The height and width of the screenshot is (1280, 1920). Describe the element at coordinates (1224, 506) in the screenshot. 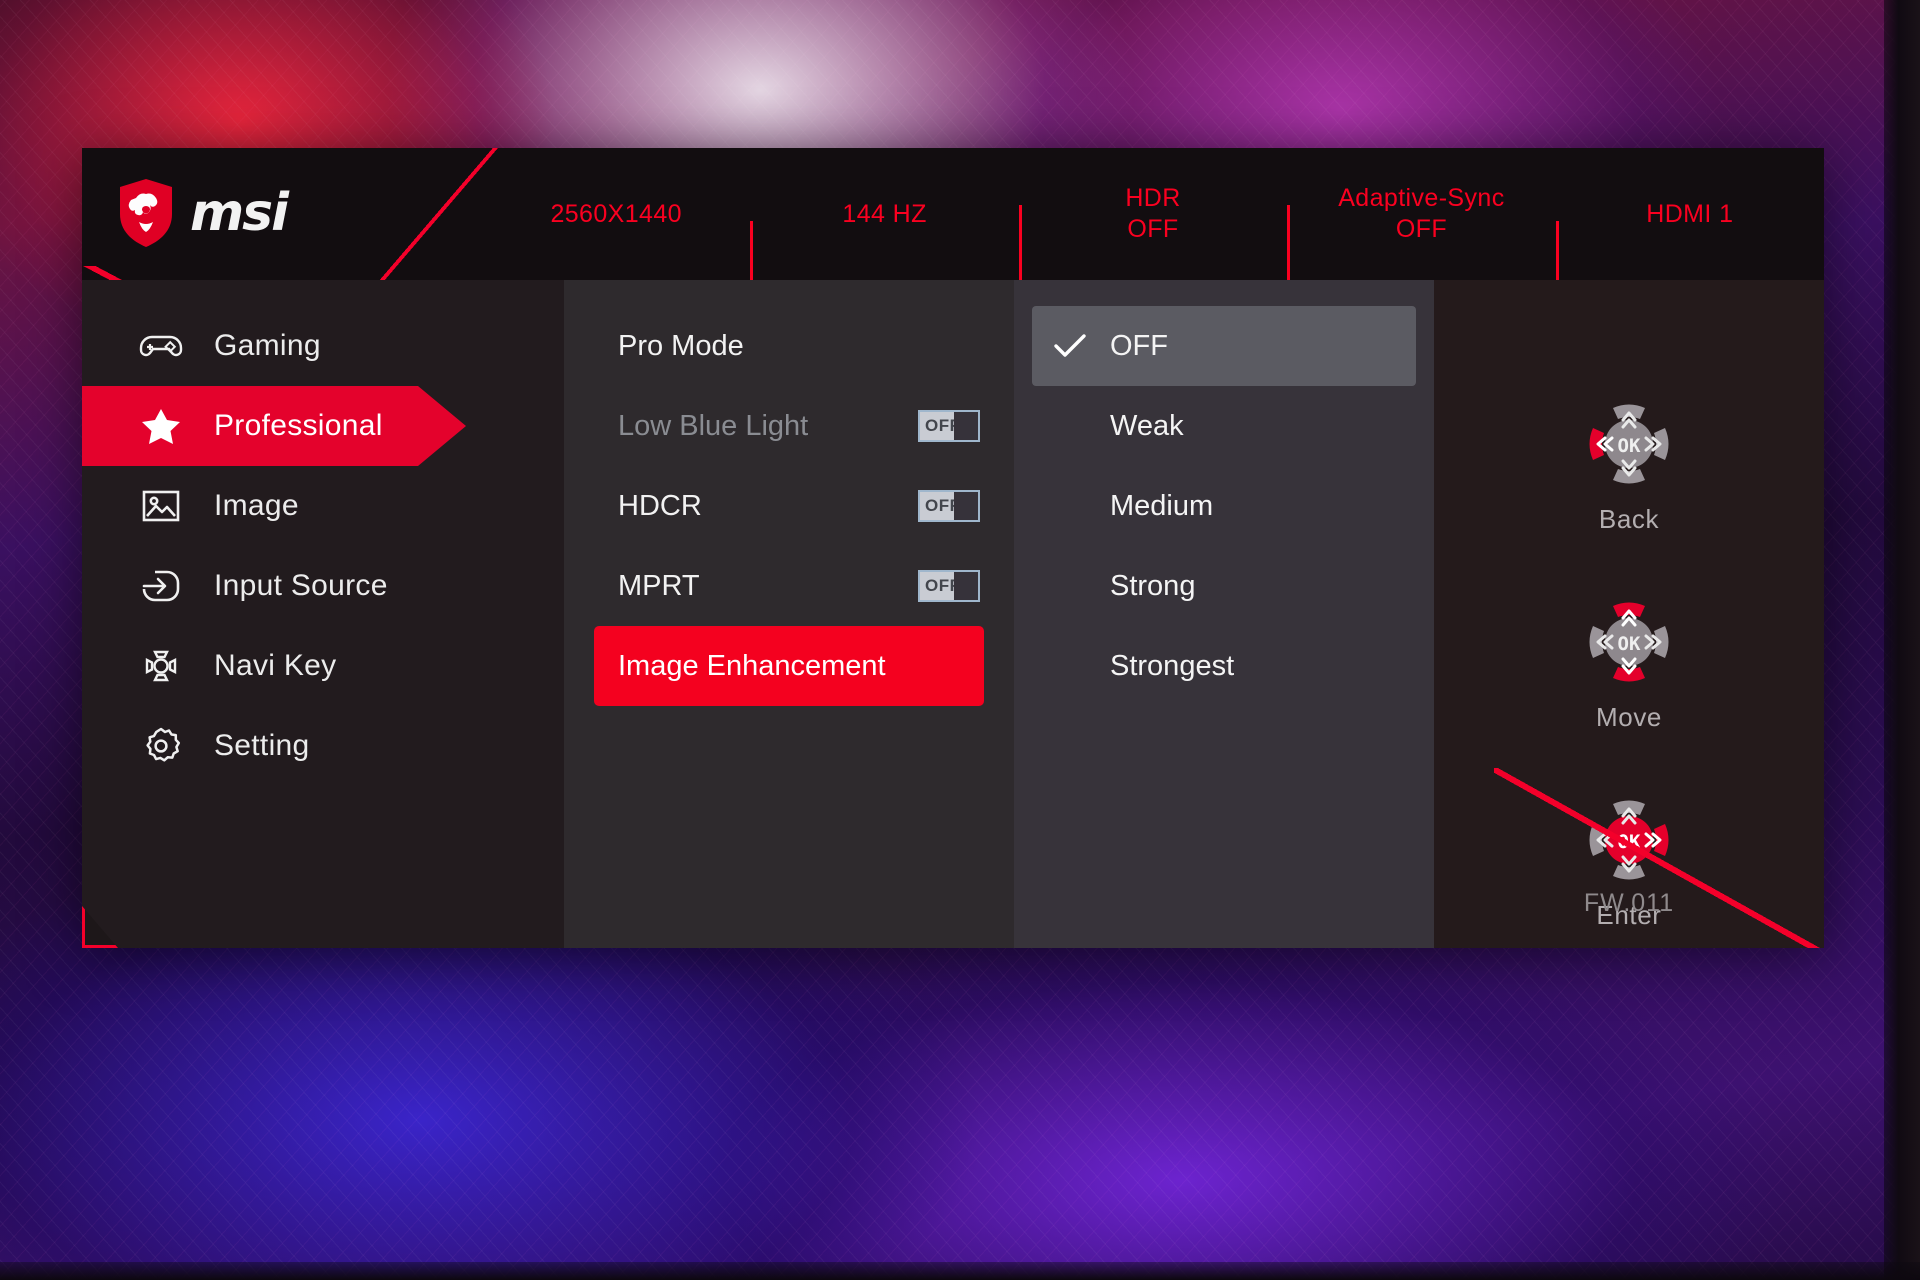

I see `option-medium: Medium` at that location.